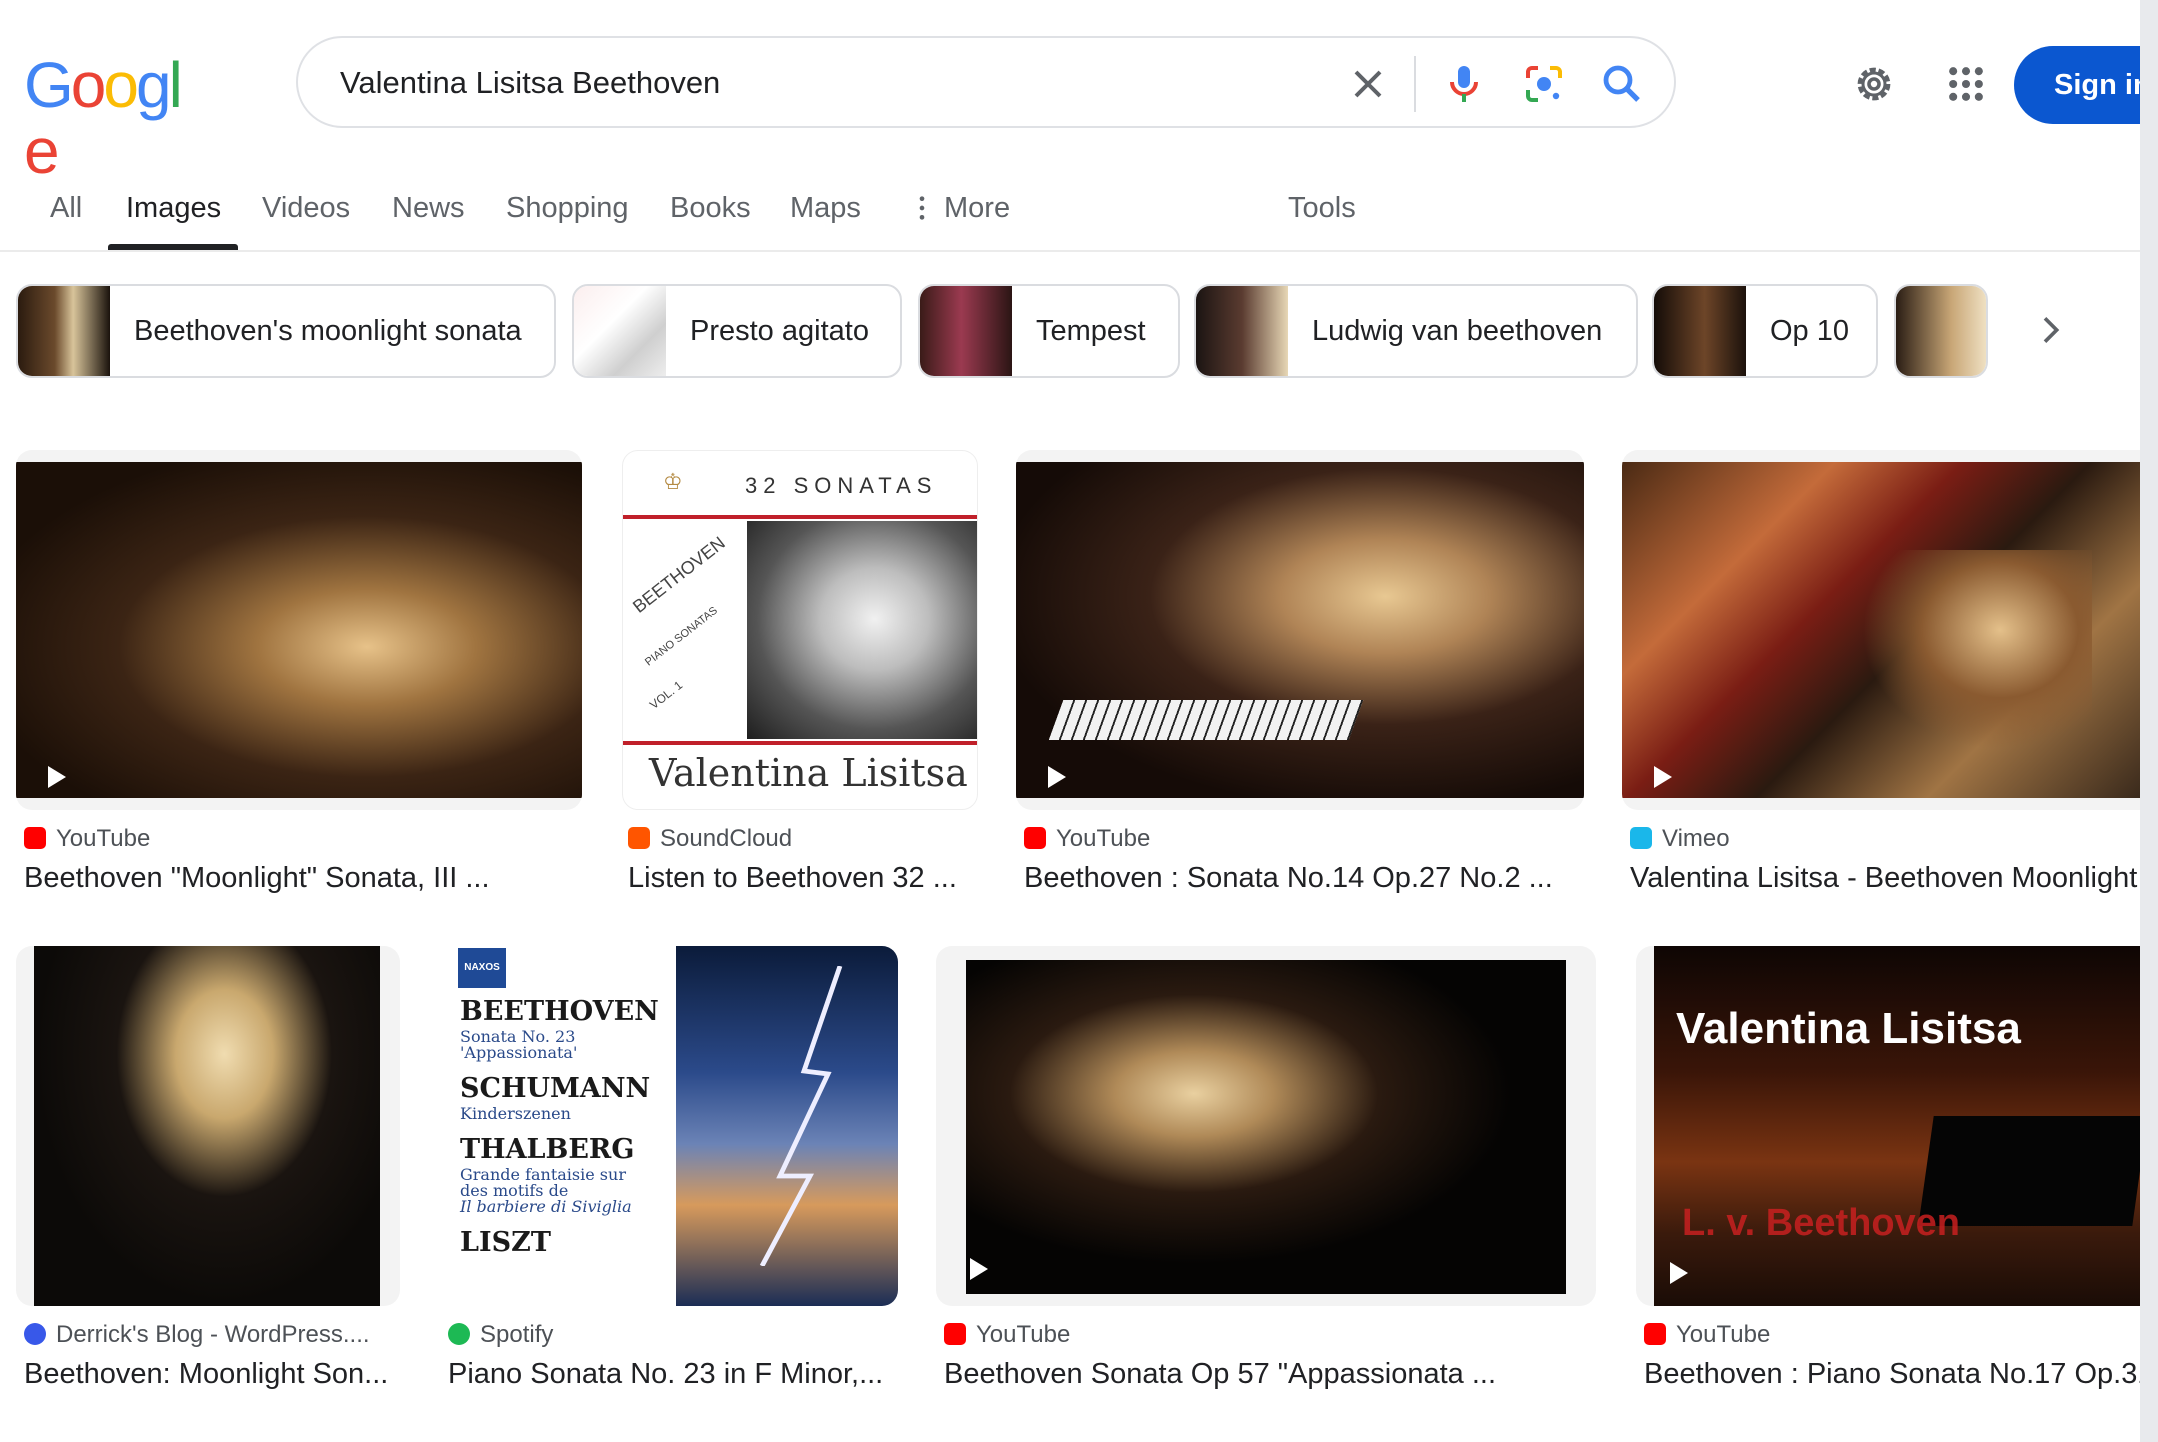 The width and height of the screenshot is (2158, 1442). I want to click on tab-news: News, so click(428, 208).